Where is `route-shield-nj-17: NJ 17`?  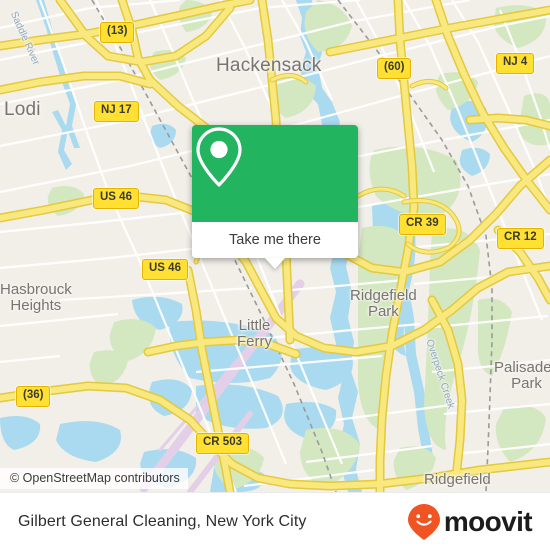
route-shield-nj-17: NJ 17 is located at coordinates (116, 111).